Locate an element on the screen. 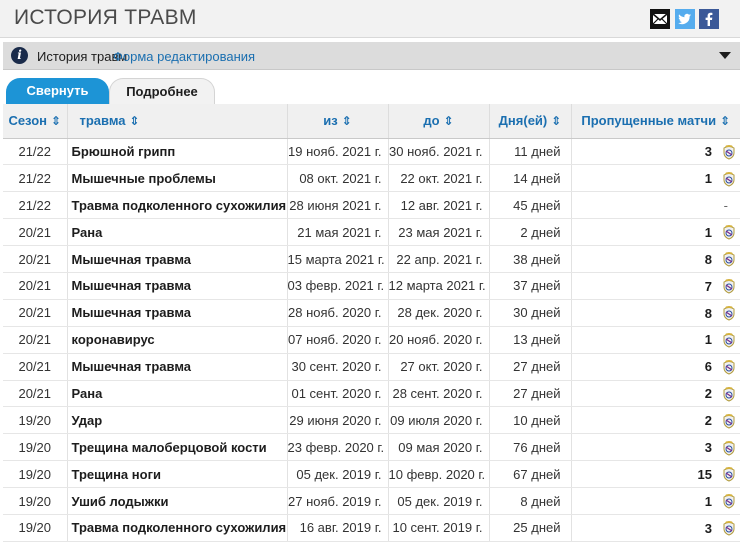 This screenshot has height=549, width=740. days-cell: 14 дней is located at coordinates (529, 178).